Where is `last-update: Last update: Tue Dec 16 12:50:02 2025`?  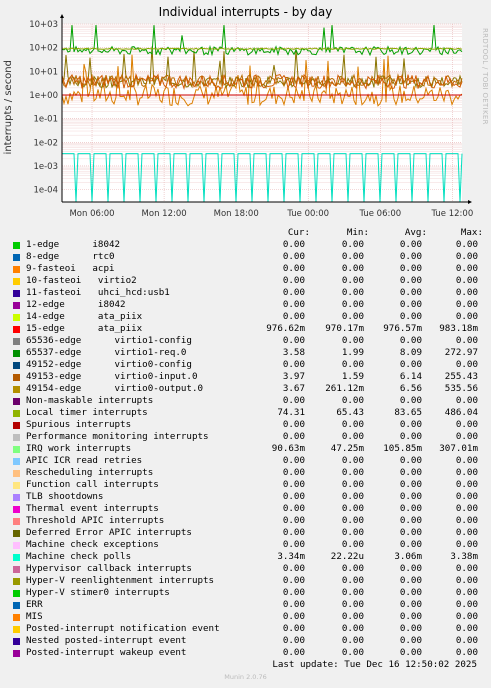 last-update: Last update: Tue Dec 16 12:50:02 2025 is located at coordinates (374, 664).